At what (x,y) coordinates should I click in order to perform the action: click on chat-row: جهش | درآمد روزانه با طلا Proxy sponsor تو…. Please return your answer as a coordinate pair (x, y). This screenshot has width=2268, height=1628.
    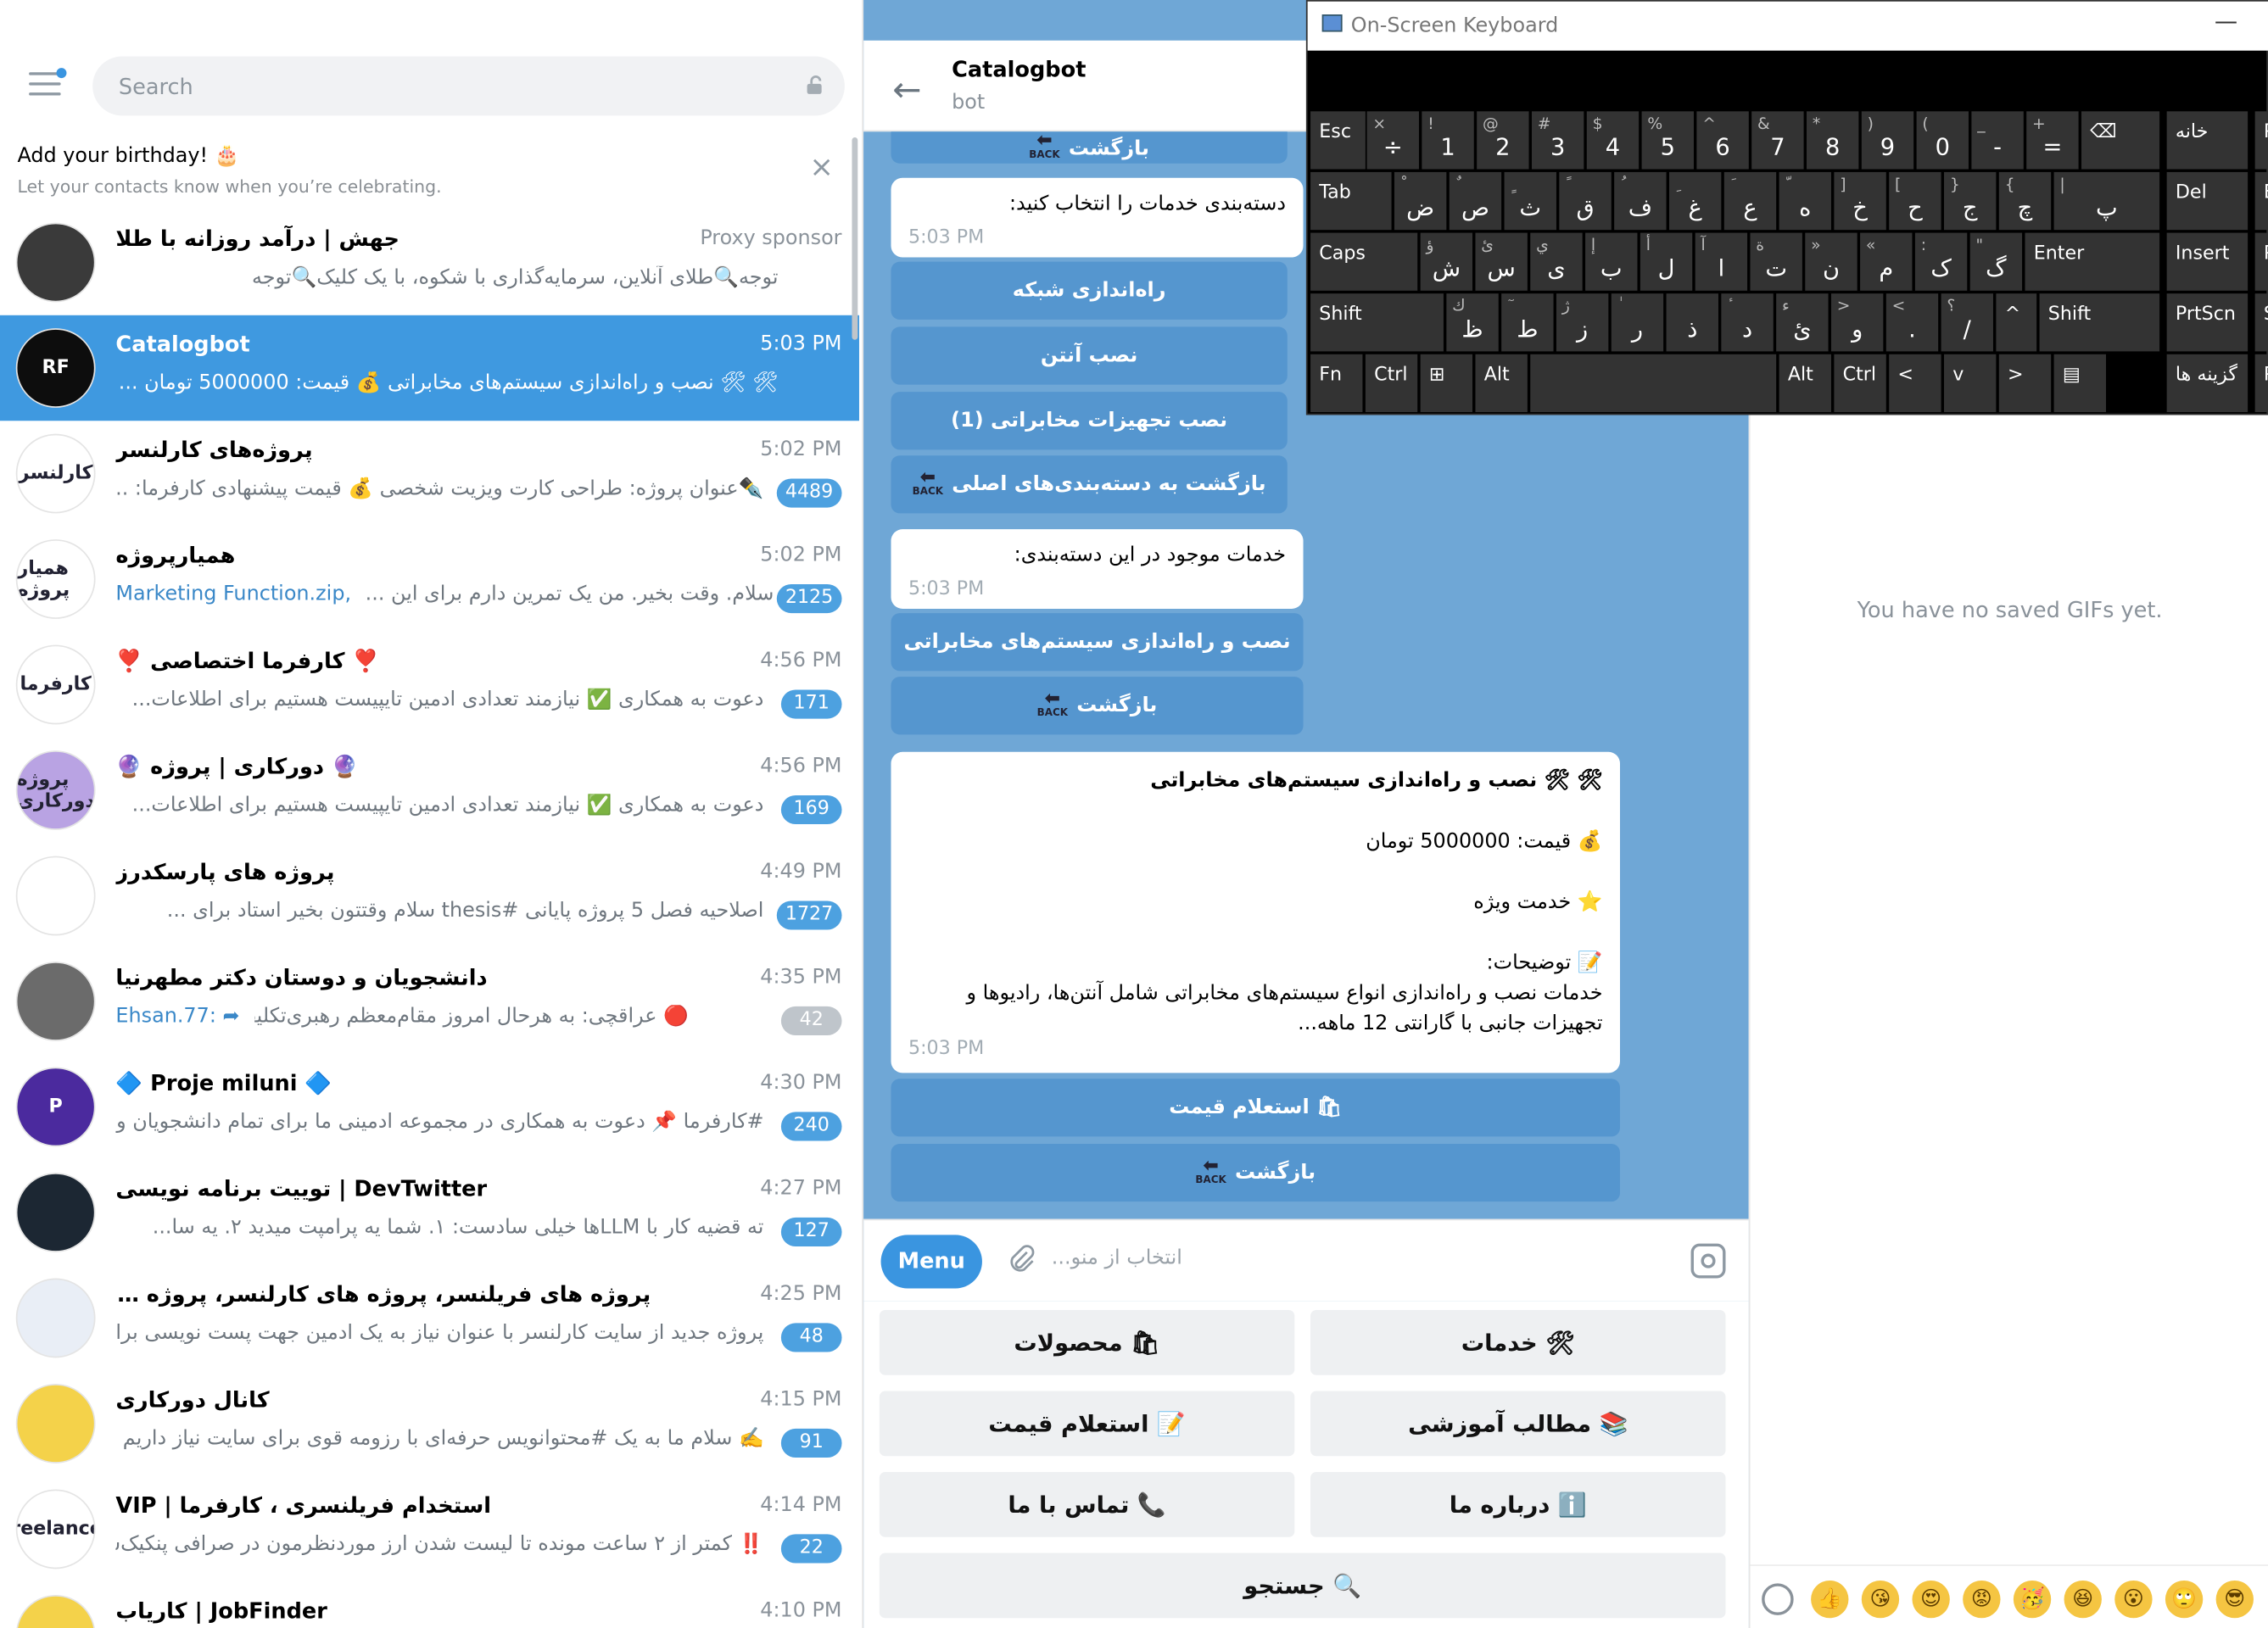
    Looking at the image, I should click on (429, 262).